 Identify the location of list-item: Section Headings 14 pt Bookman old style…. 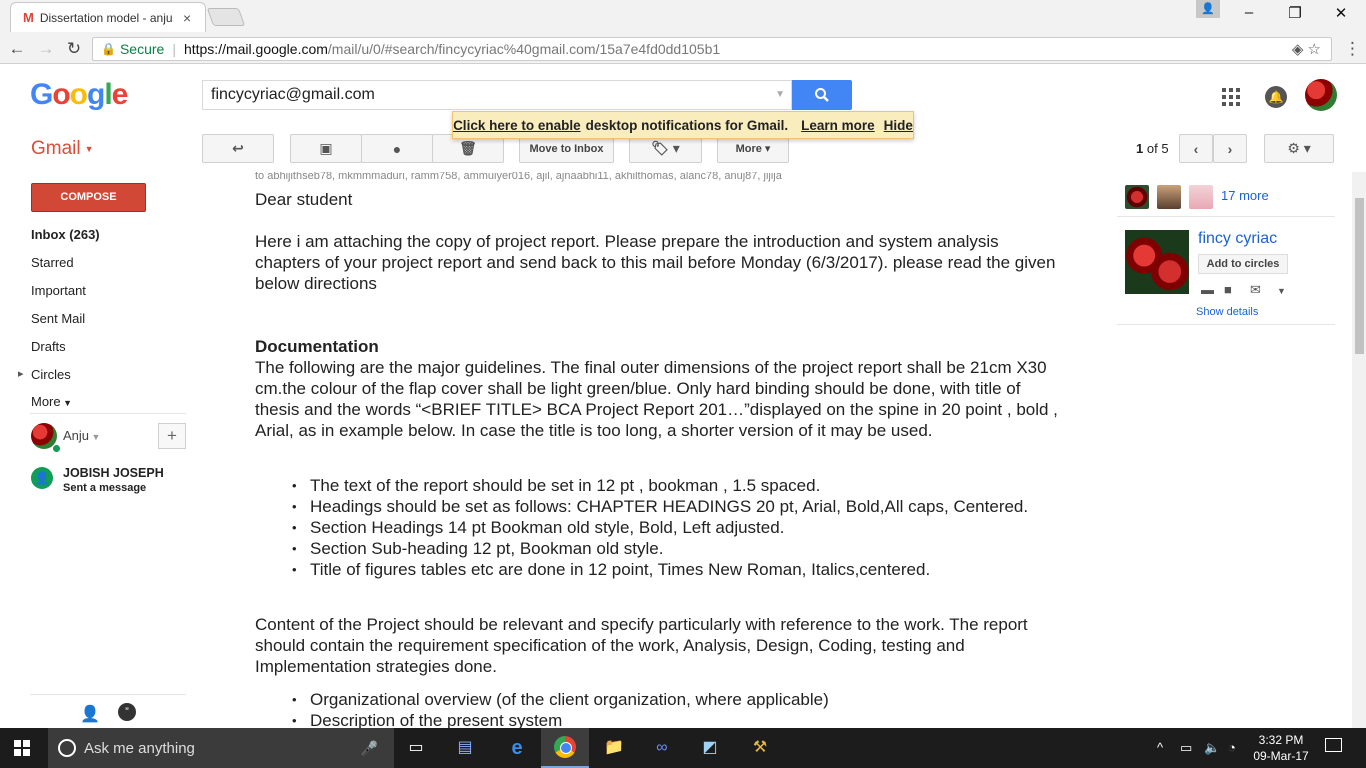
(681, 527).